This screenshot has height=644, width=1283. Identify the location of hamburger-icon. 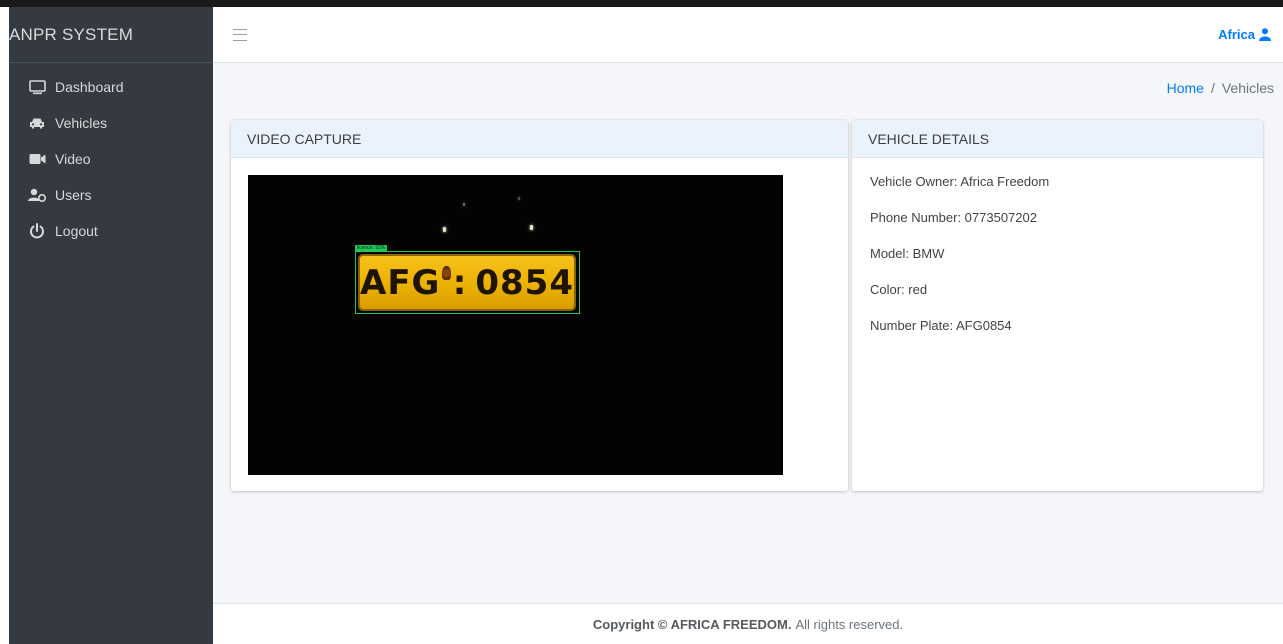
(240, 34).